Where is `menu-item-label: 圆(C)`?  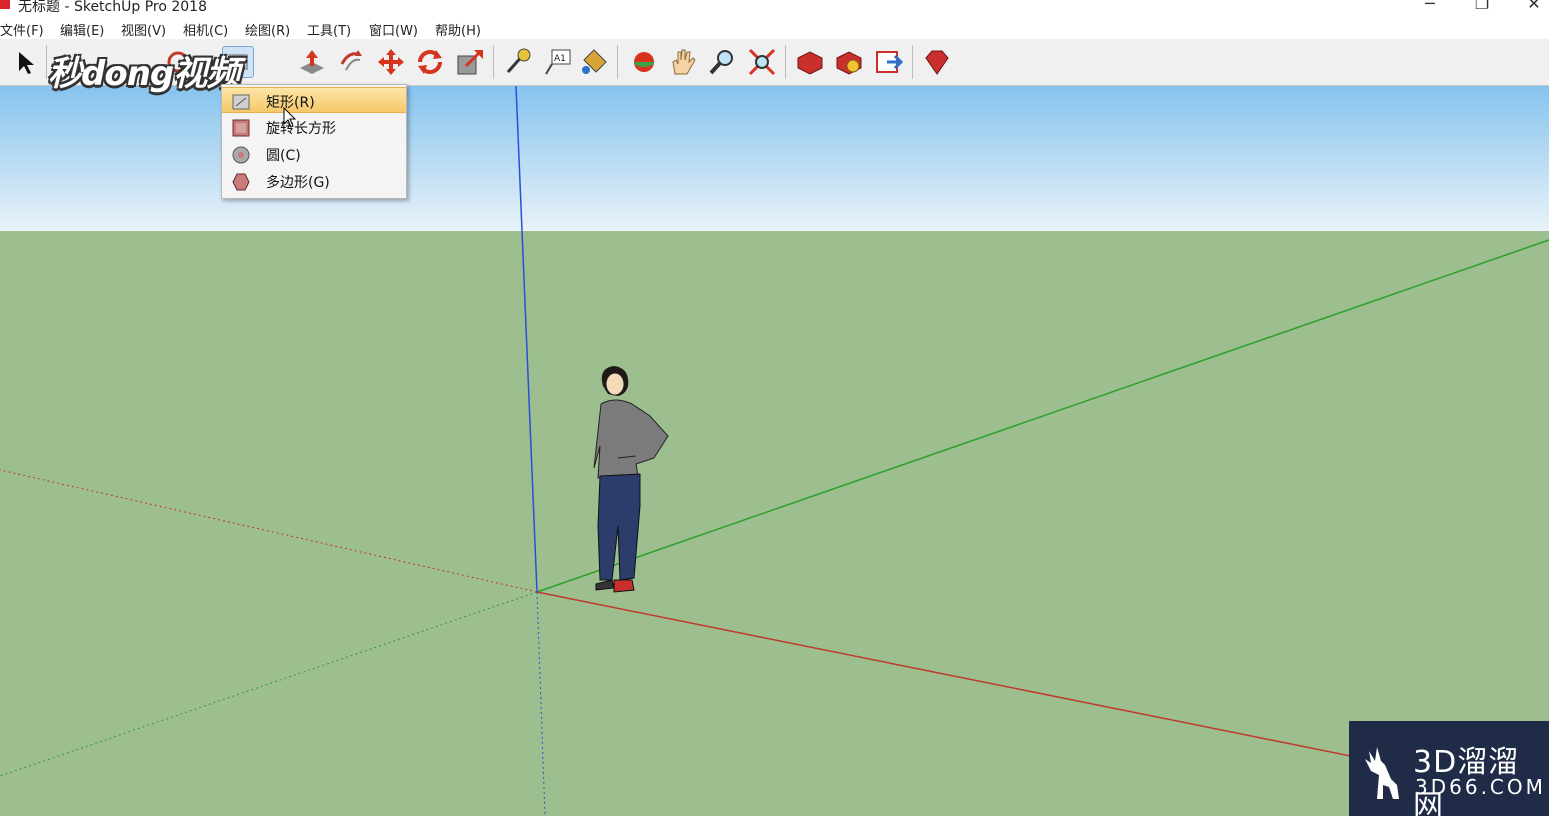
menu-item-label: 圆(C) is located at coordinates (283, 156).